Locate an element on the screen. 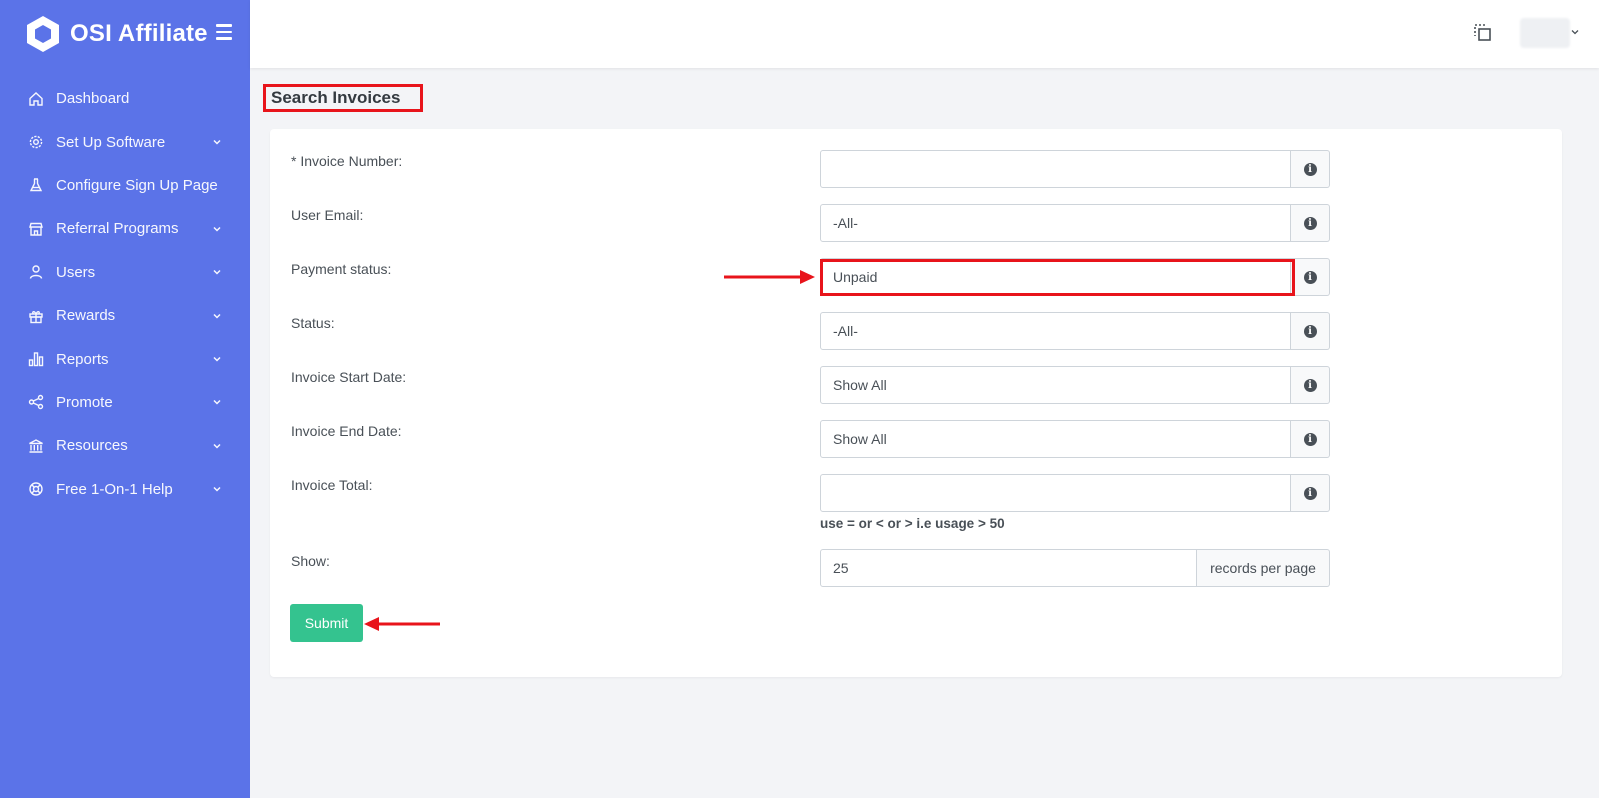 The width and height of the screenshot is (1599, 798). payment-status-field: Unpaid i is located at coordinates (1075, 277).